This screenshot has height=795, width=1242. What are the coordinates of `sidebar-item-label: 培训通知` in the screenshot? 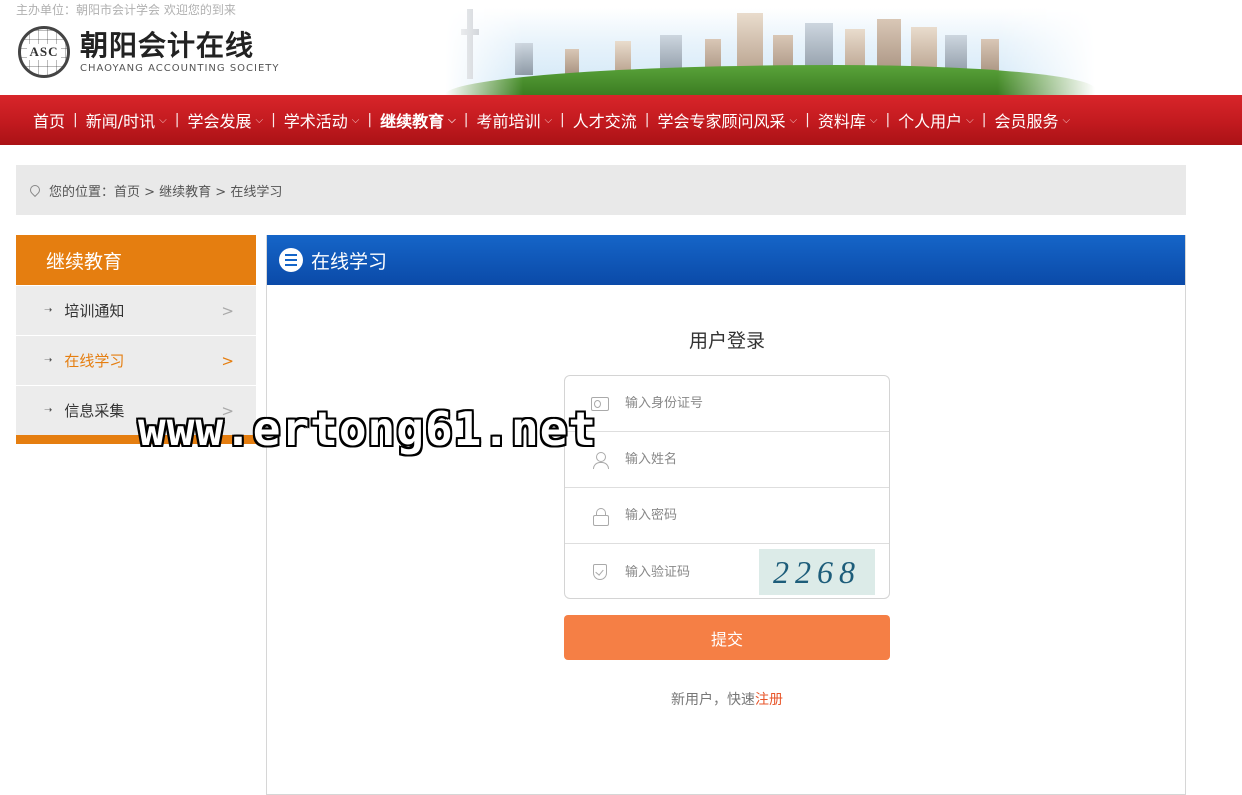 It's located at (94, 311).